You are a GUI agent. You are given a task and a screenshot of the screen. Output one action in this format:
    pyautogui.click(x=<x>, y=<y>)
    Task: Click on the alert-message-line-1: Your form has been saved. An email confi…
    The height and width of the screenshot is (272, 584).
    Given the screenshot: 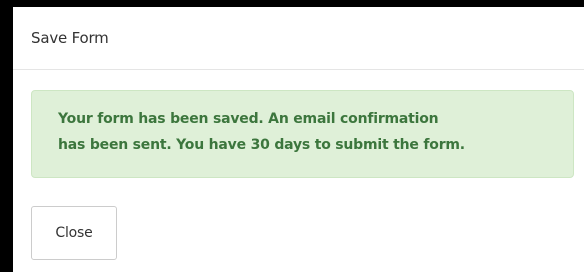 What is the action you would take?
    pyautogui.click(x=248, y=119)
    